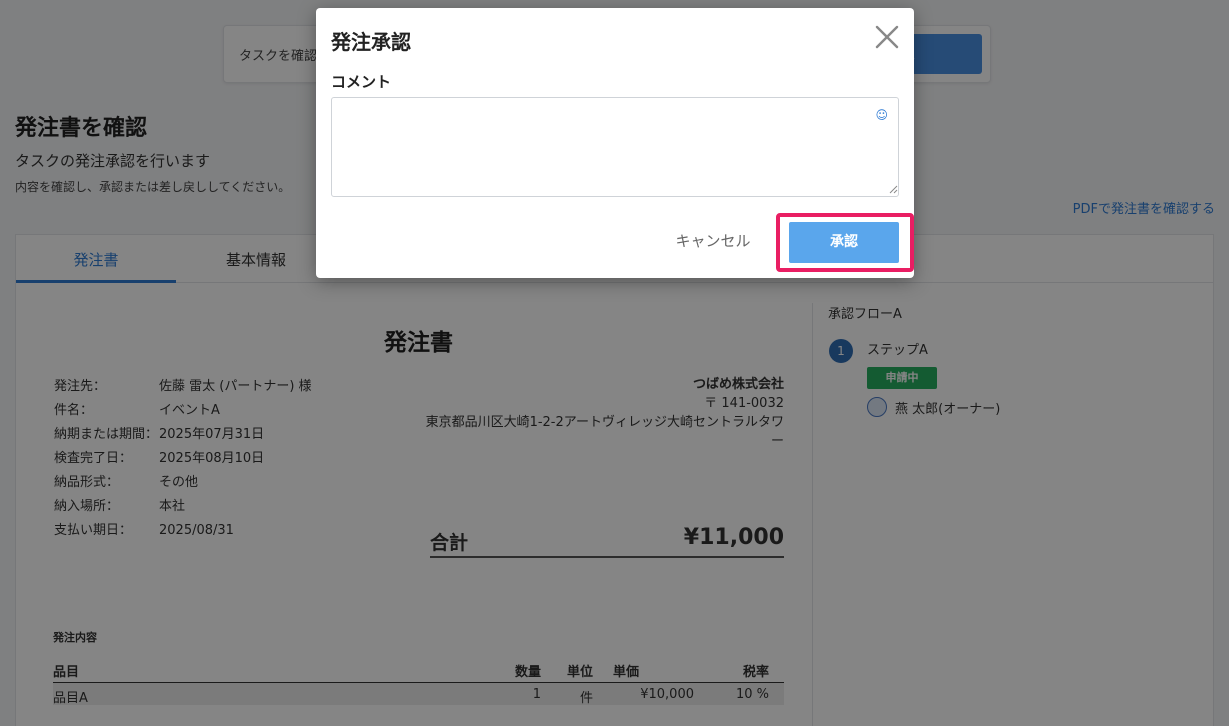 The width and height of the screenshot is (1229, 726). I want to click on comment-input, so click(615, 147).